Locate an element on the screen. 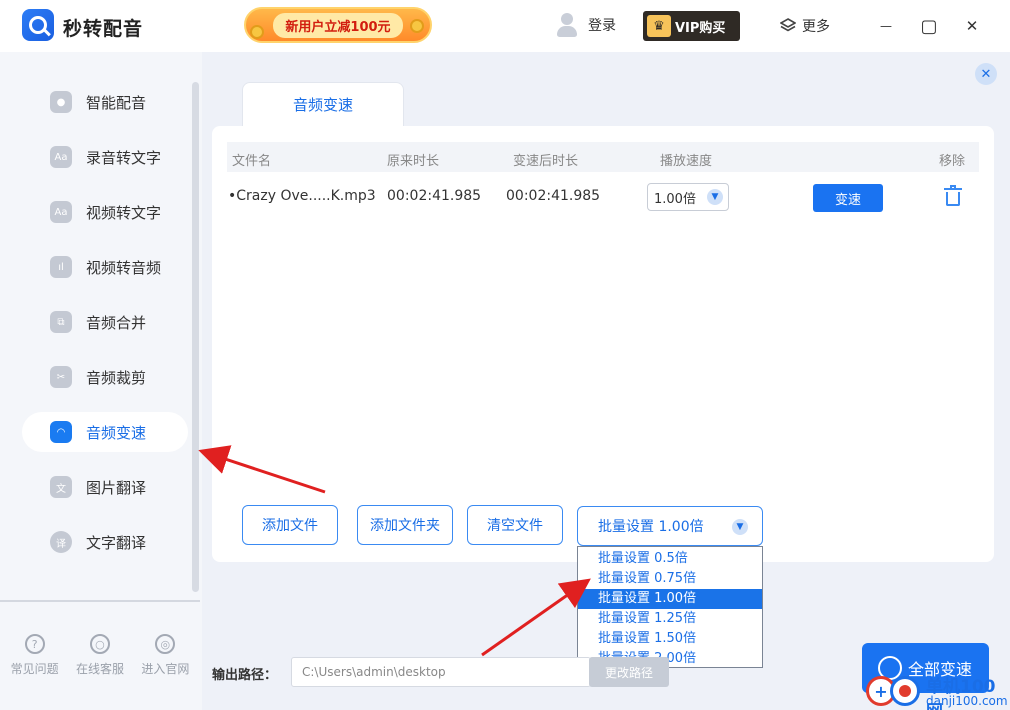 The height and width of the screenshot is (710, 1010). annotation-arrows is located at coordinates (394, 551).